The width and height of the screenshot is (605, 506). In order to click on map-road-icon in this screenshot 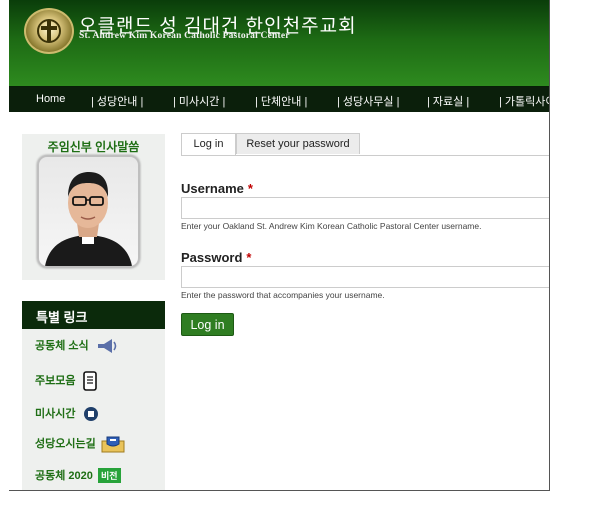, I will do `click(113, 444)`.